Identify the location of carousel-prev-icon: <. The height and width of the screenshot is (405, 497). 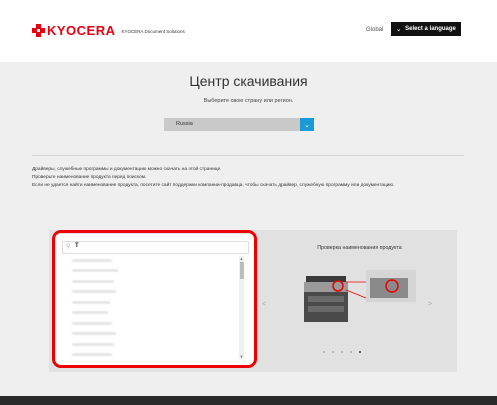
(264, 304).